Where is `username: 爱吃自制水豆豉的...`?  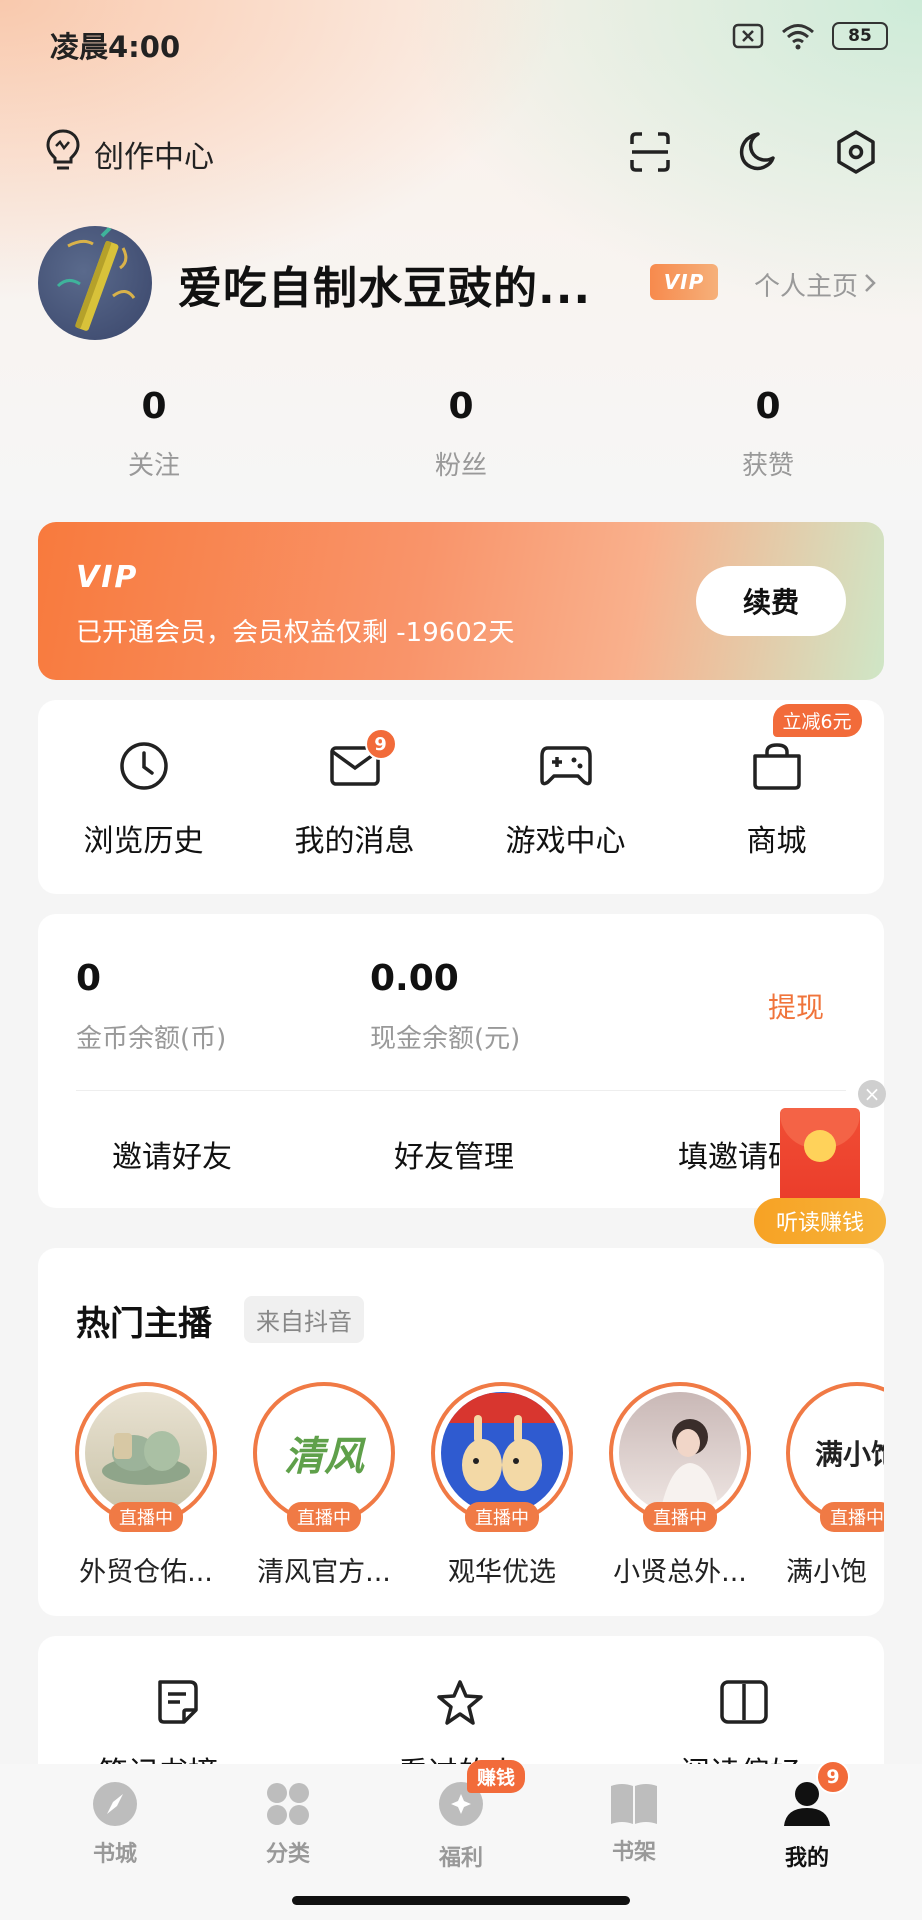
username: 爱吃自制水豆豉的... is located at coordinates (385, 288).